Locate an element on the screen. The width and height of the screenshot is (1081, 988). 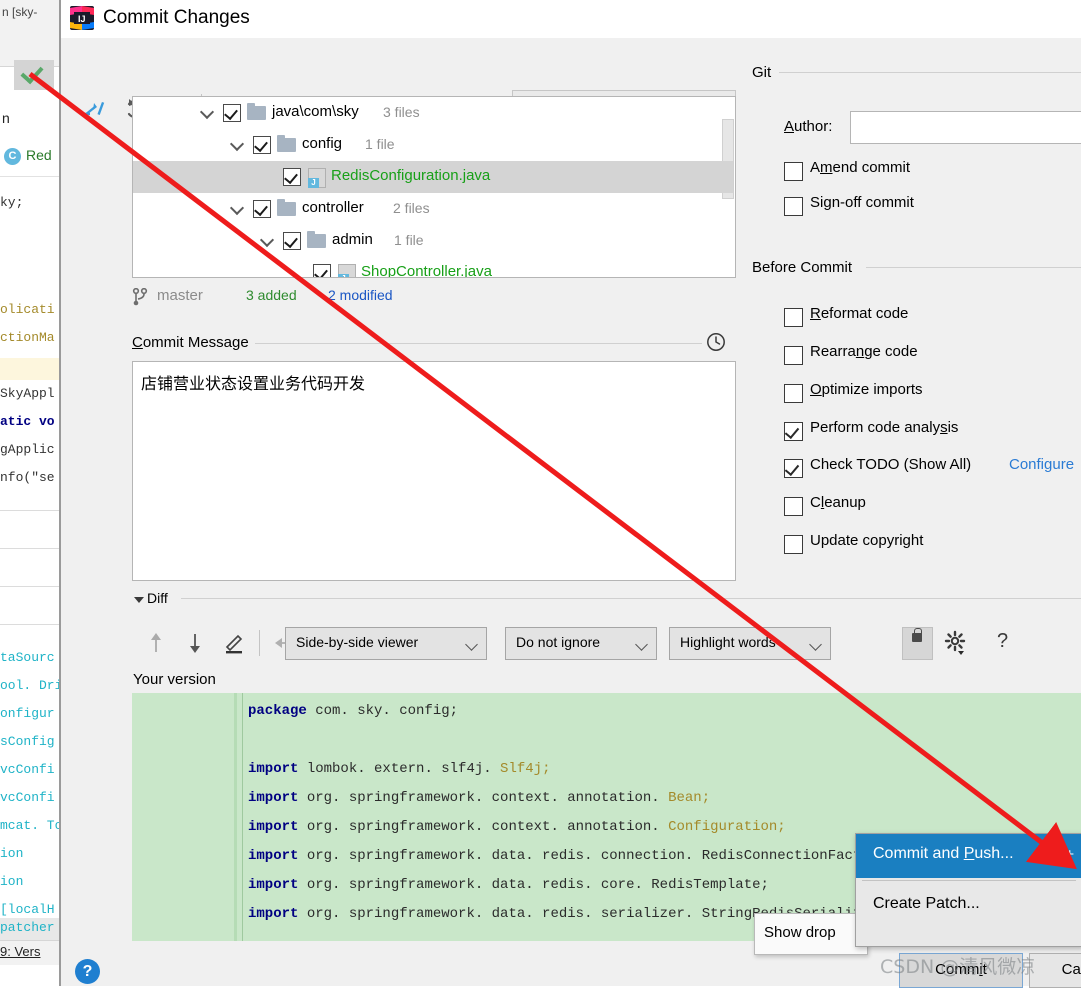
commit-button-label: Commit is located at coordinates (961, 969).